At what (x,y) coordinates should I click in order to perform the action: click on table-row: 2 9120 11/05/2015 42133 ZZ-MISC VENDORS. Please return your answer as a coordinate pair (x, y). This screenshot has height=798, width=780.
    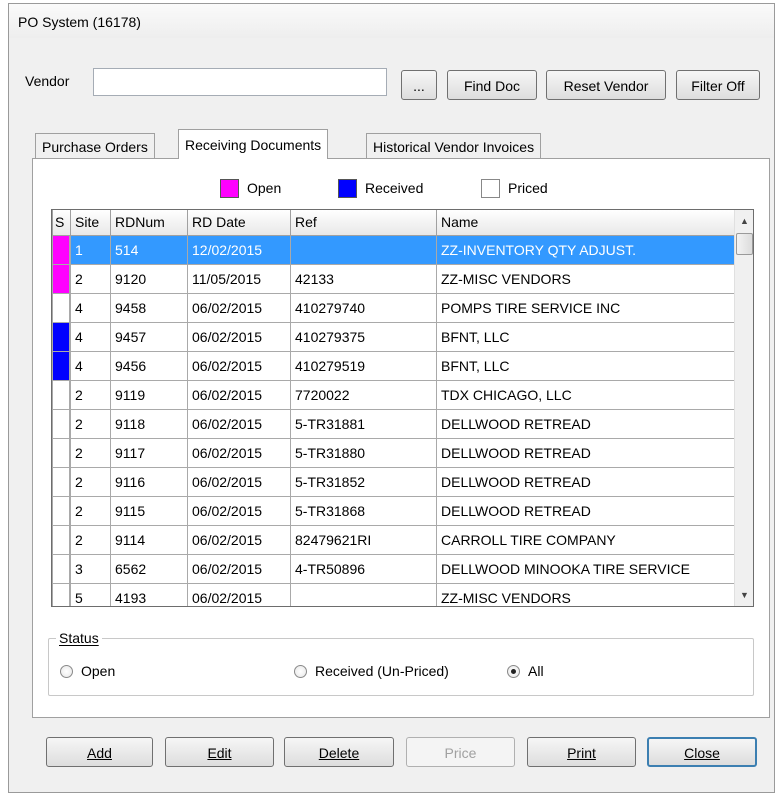
    Looking at the image, I should click on (393, 278).